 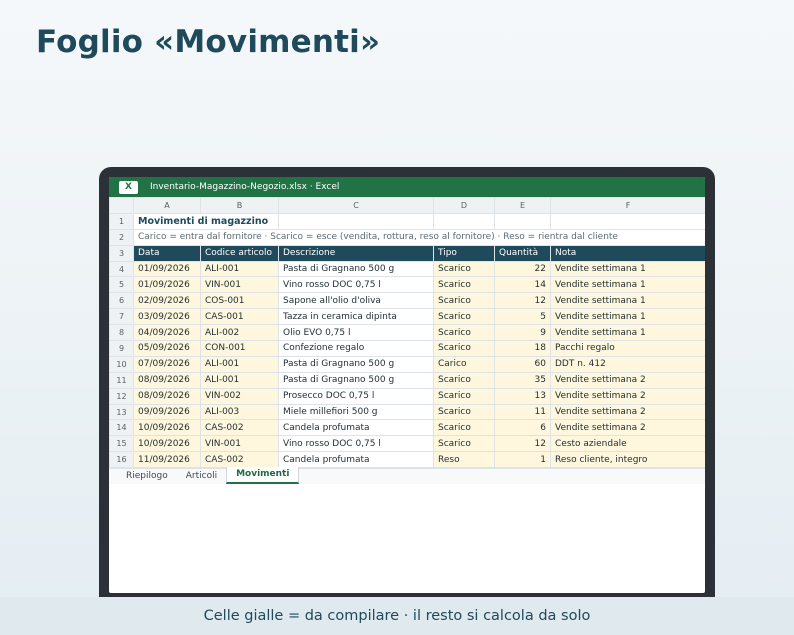 What do you see at coordinates (239, 396) in the screenshot?
I see `cell-codice-articolo: VIN-002` at bounding box center [239, 396].